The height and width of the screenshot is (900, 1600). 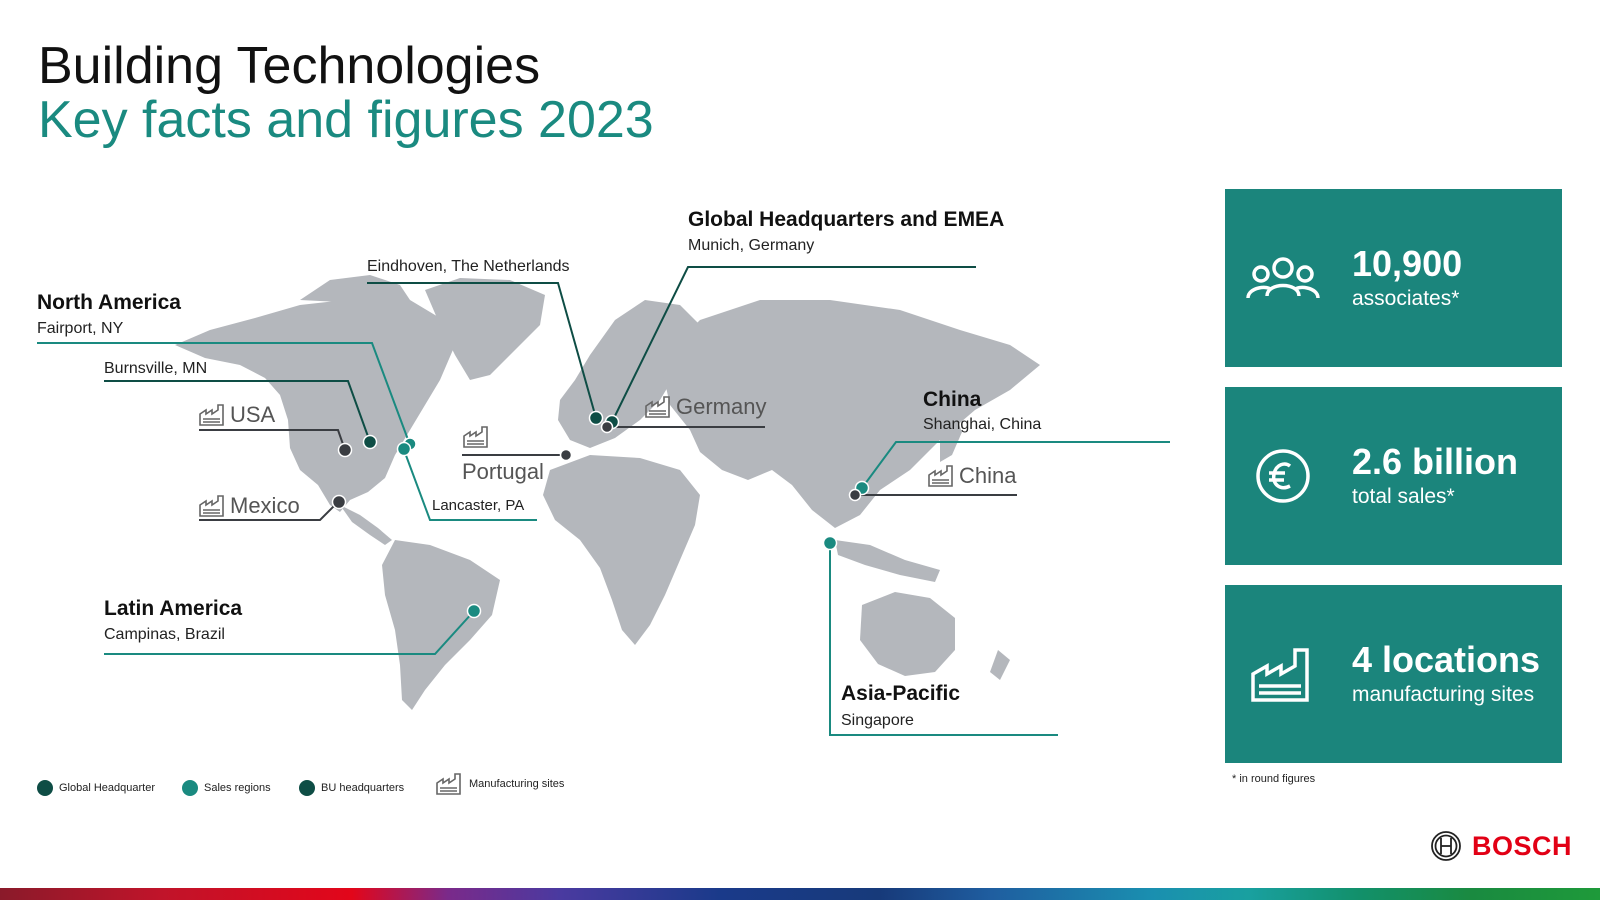 I want to click on mfg-germany: Germany, so click(x=705, y=407).